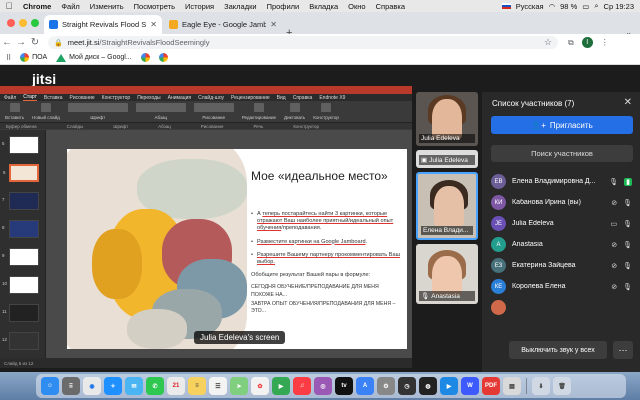 This screenshot has width=640, height=400. What do you see at coordinates (218, 386) in the screenshot?
I see `reminders-icon: ☰` at bounding box center [218, 386].